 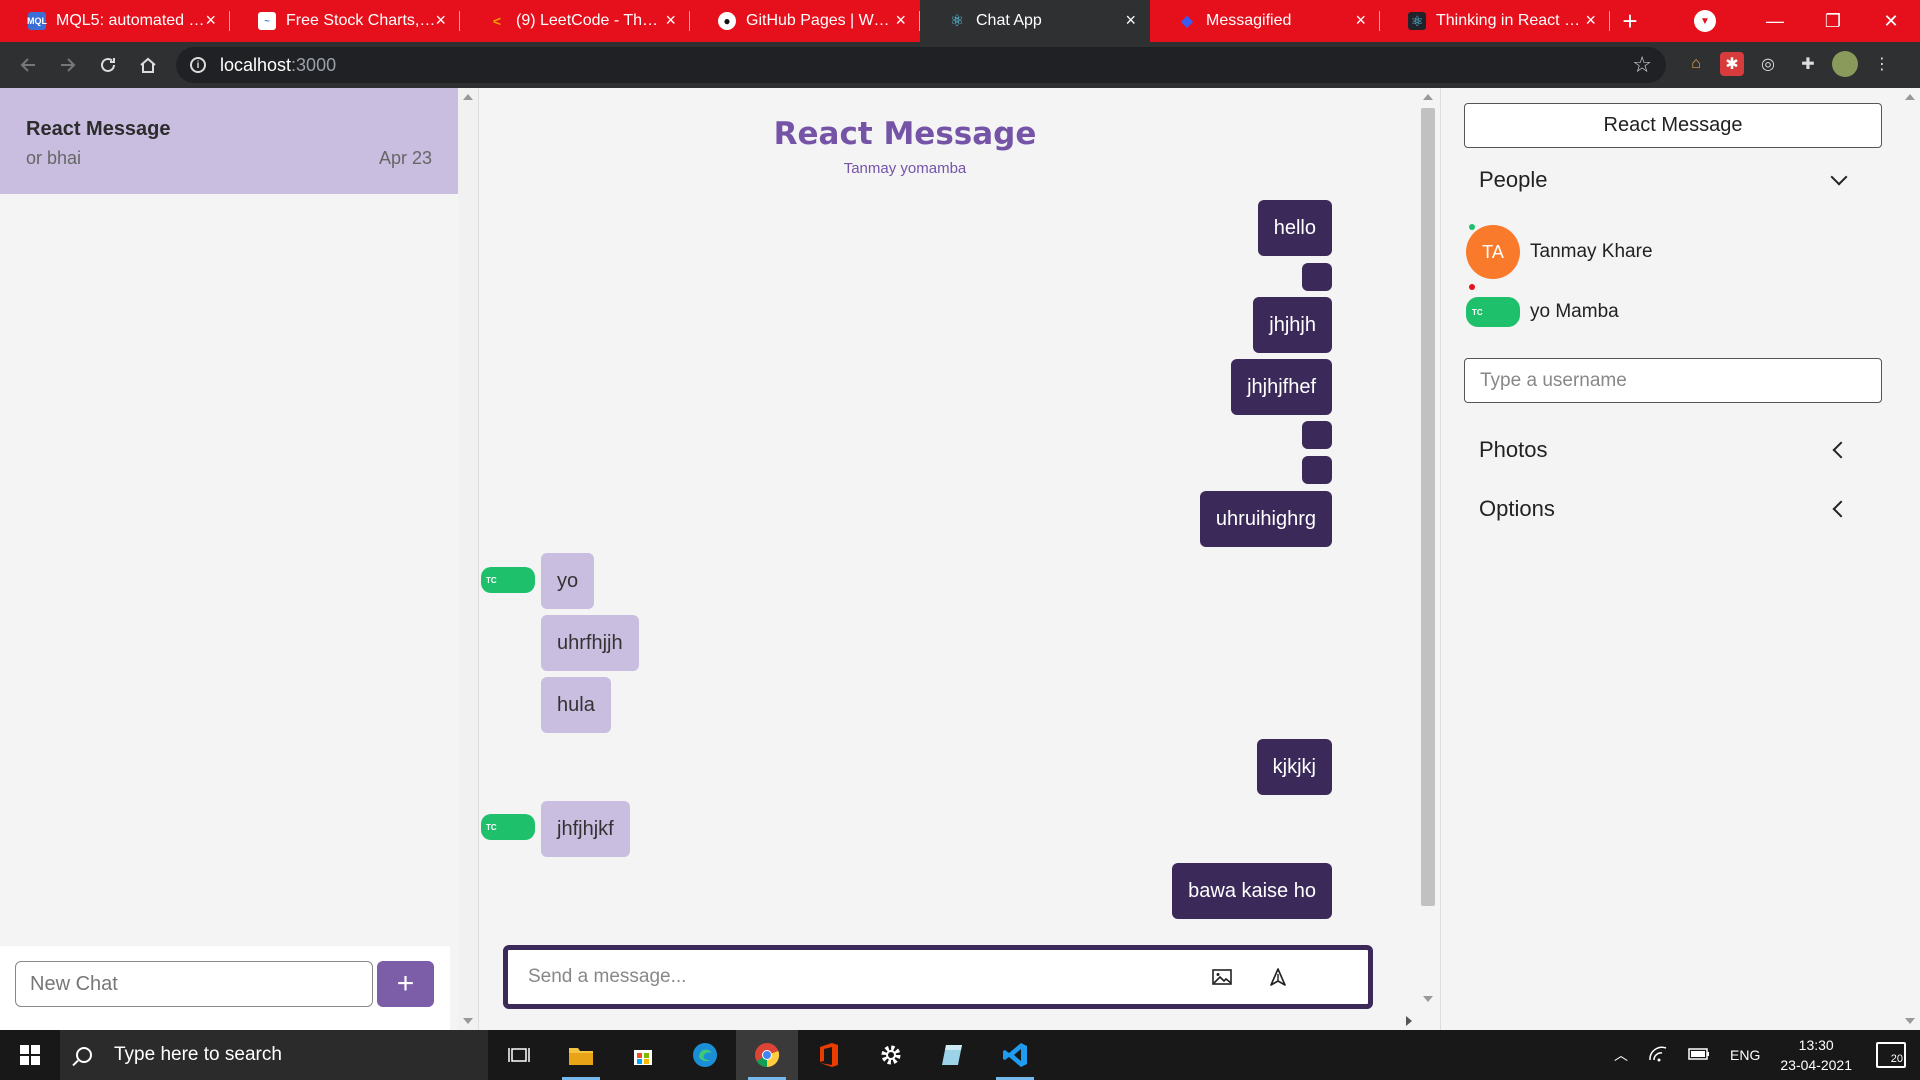 I want to click on message-bubble-mine: jhjhjh, so click(x=1292, y=325).